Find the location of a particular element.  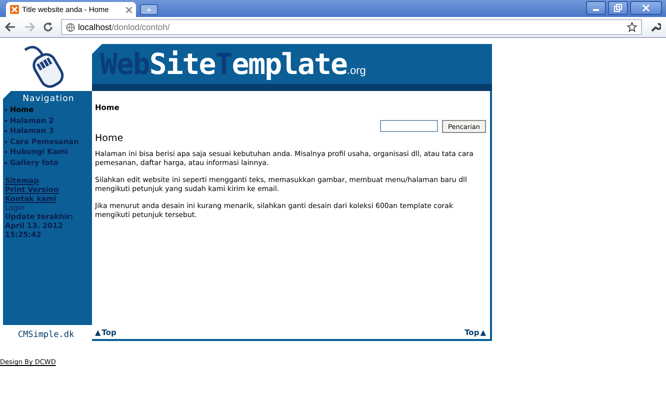

globe-icon is located at coordinates (70, 27).